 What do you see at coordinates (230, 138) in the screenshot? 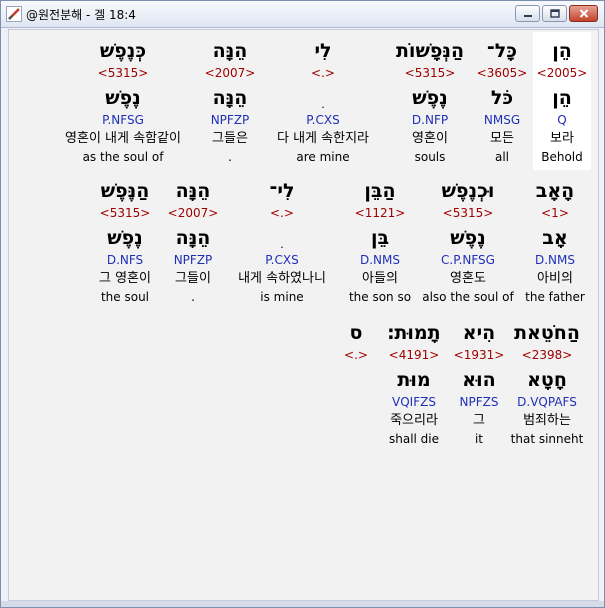
I see `korean-gloss: 그들은` at bounding box center [230, 138].